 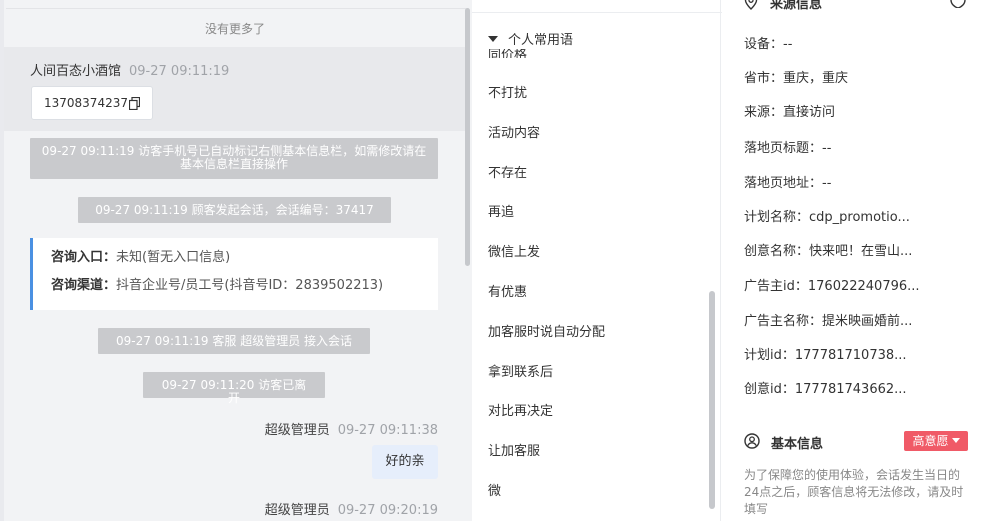 What do you see at coordinates (234, 341) in the screenshot?
I see `system-notice-agent-joined: 09-27 09:11:19 客服 超级管理员 接入会话` at bounding box center [234, 341].